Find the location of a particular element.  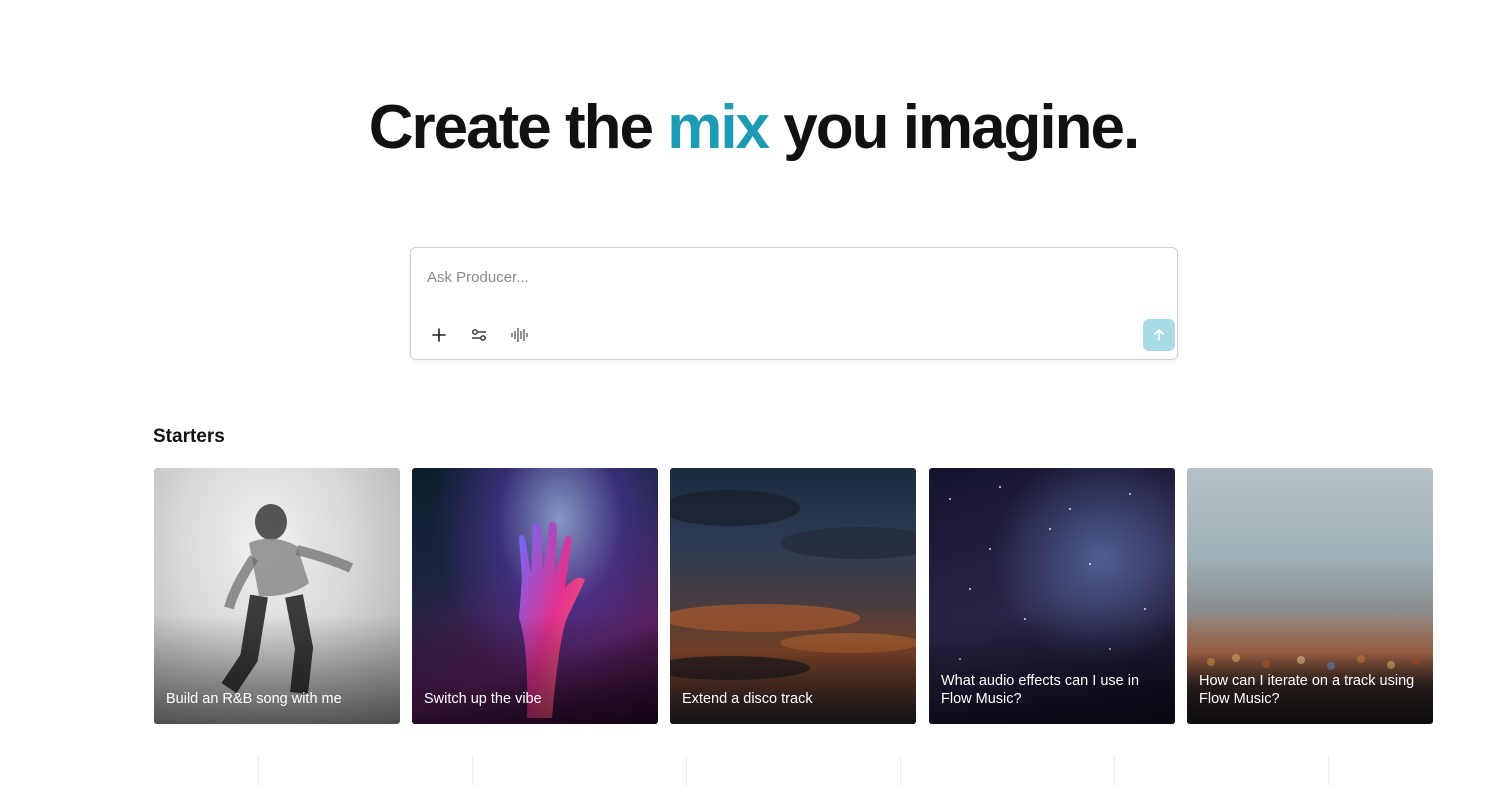

send-button is located at coordinates (1159, 335).